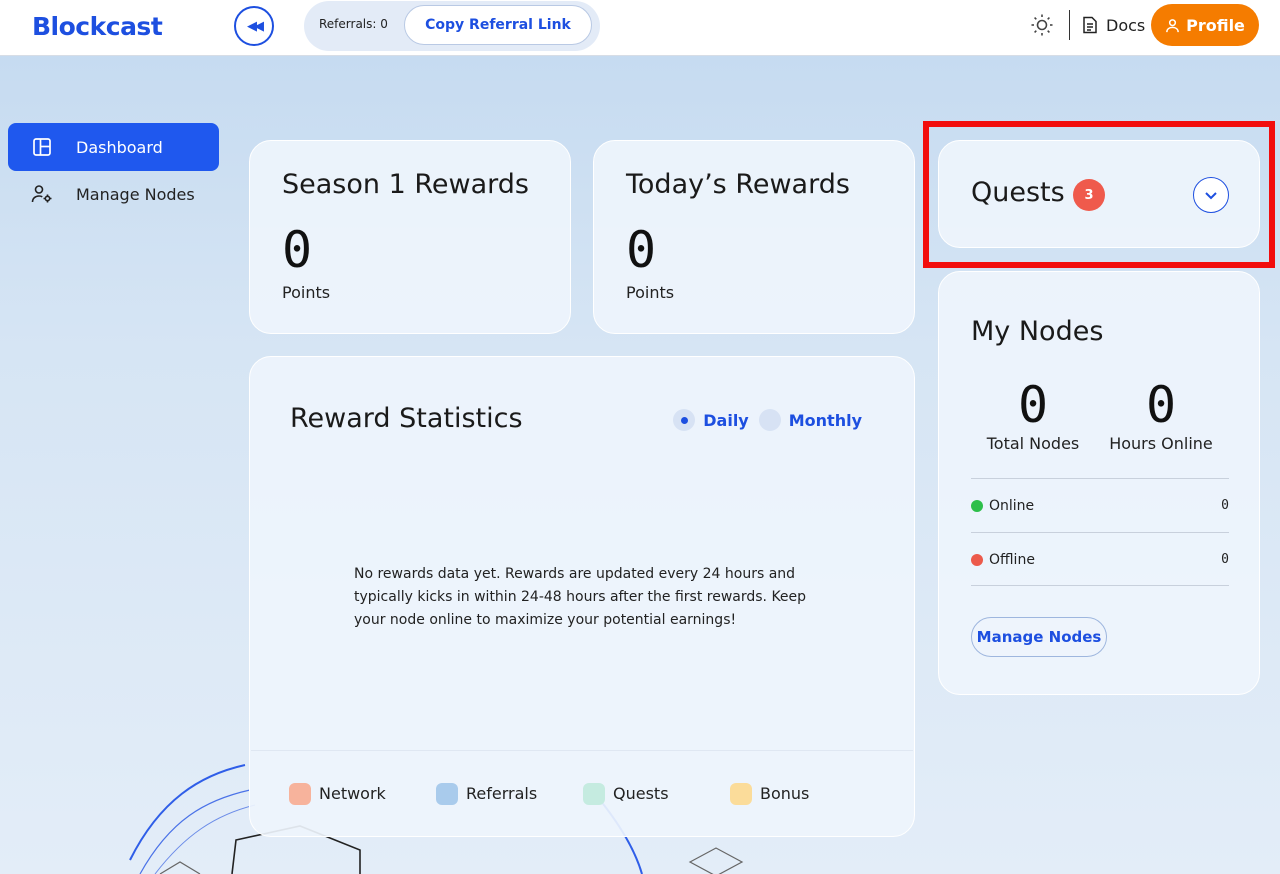 The width and height of the screenshot is (1280, 874). I want to click on total-nodes-value: 0, so click(1033, 405).